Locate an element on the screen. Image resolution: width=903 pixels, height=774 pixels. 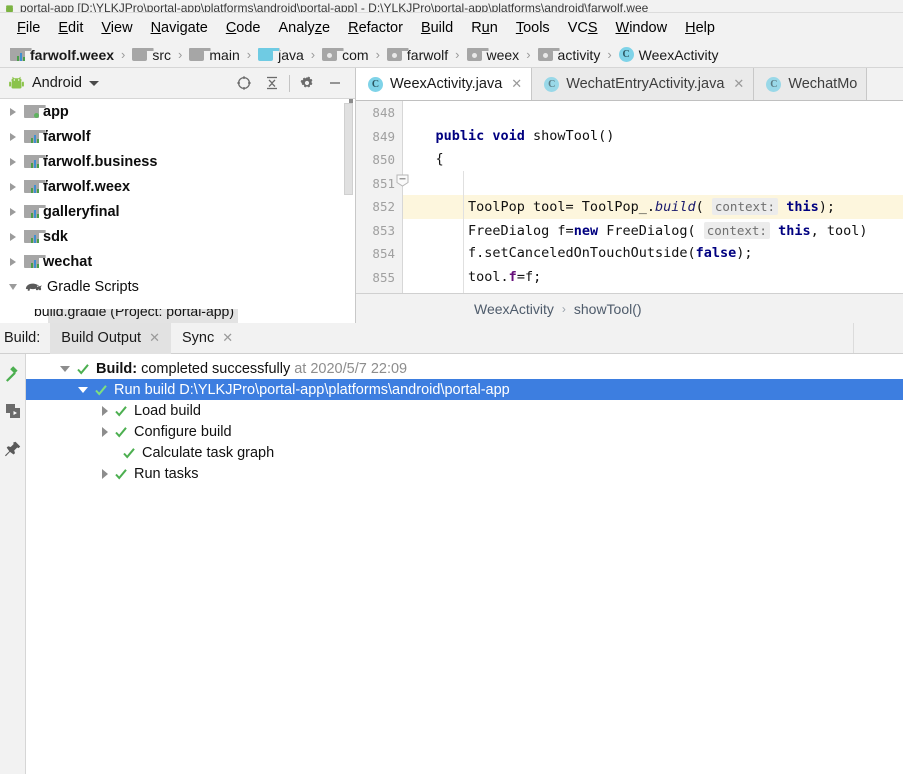
breadcrumb-item-class: C WeexActivity is located at coordinates (669, 55).